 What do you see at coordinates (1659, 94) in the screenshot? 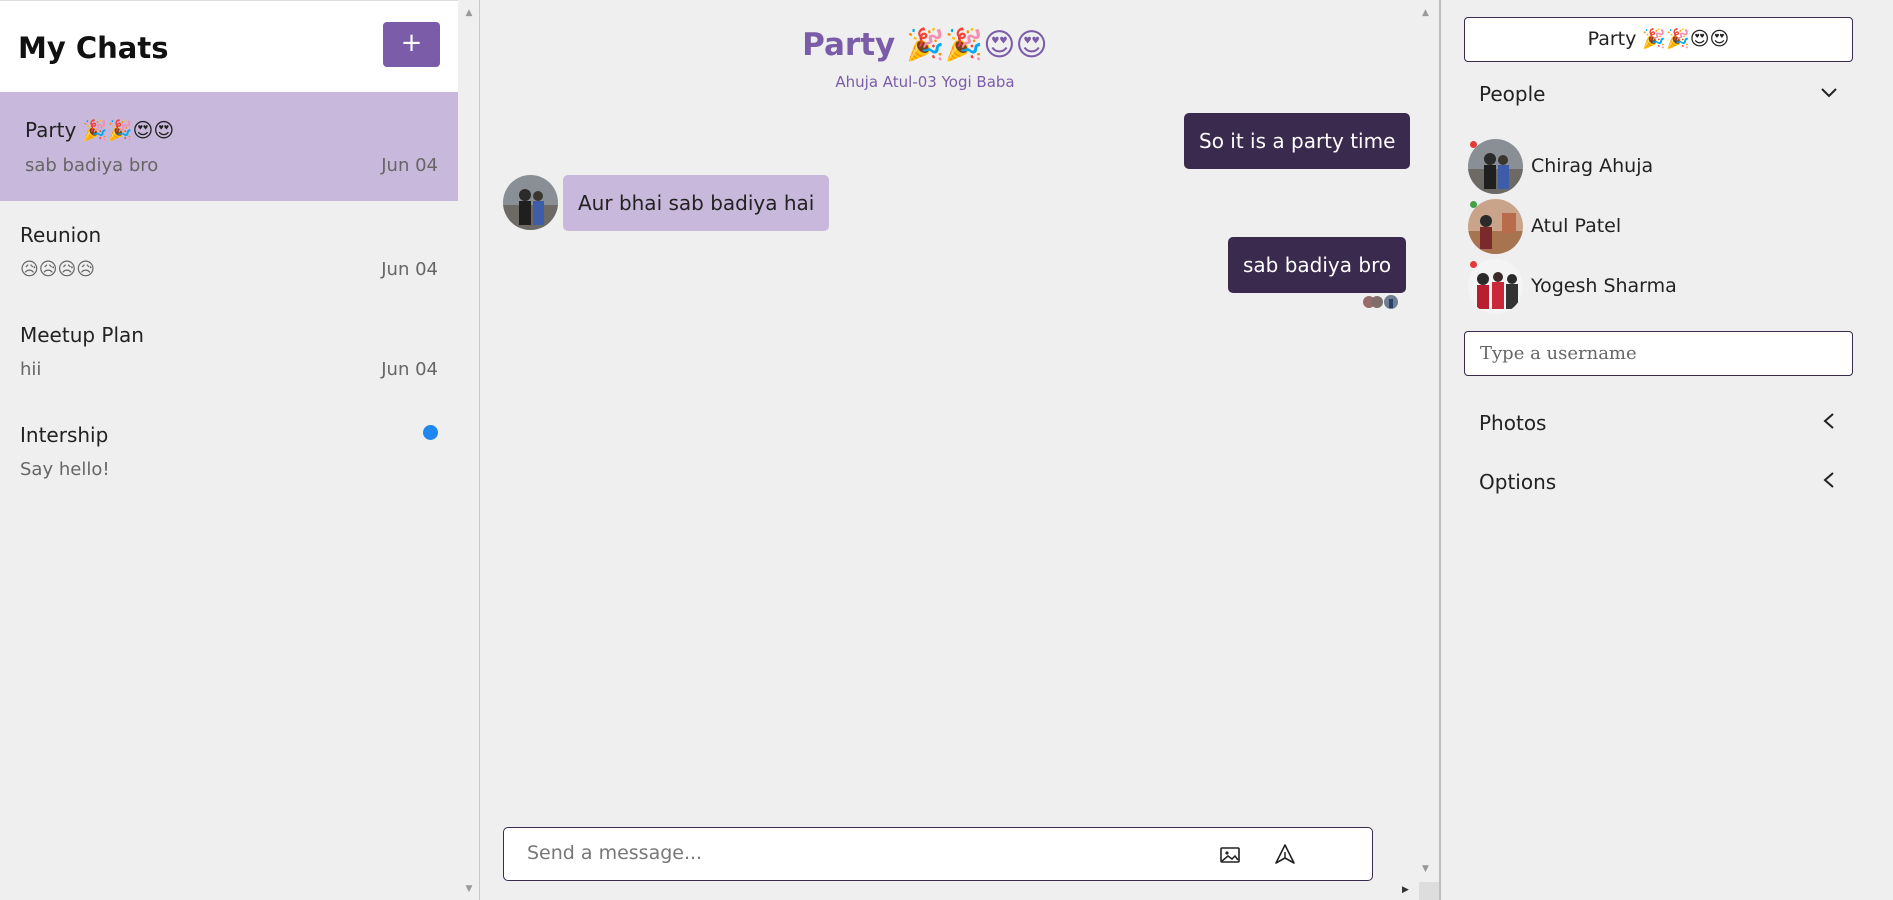
I see `people-section-toggle: People` at bounding box center [1659, 94].